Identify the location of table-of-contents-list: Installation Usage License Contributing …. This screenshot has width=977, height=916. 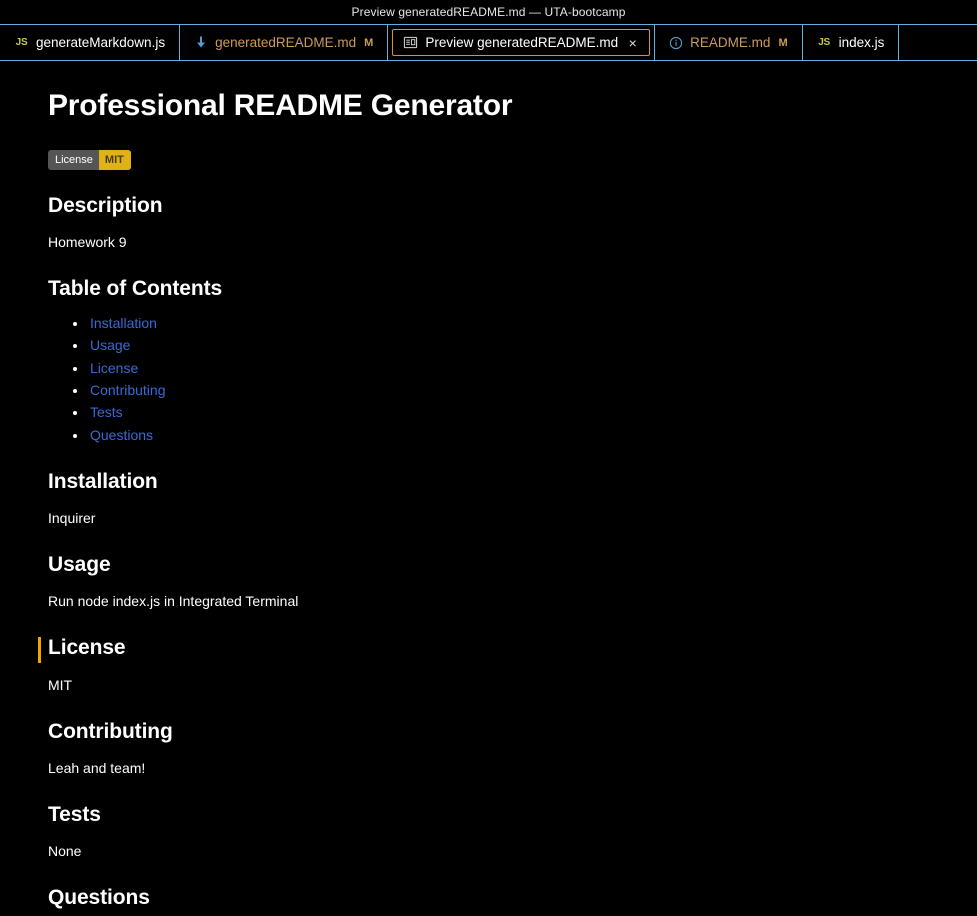
(492, 379).